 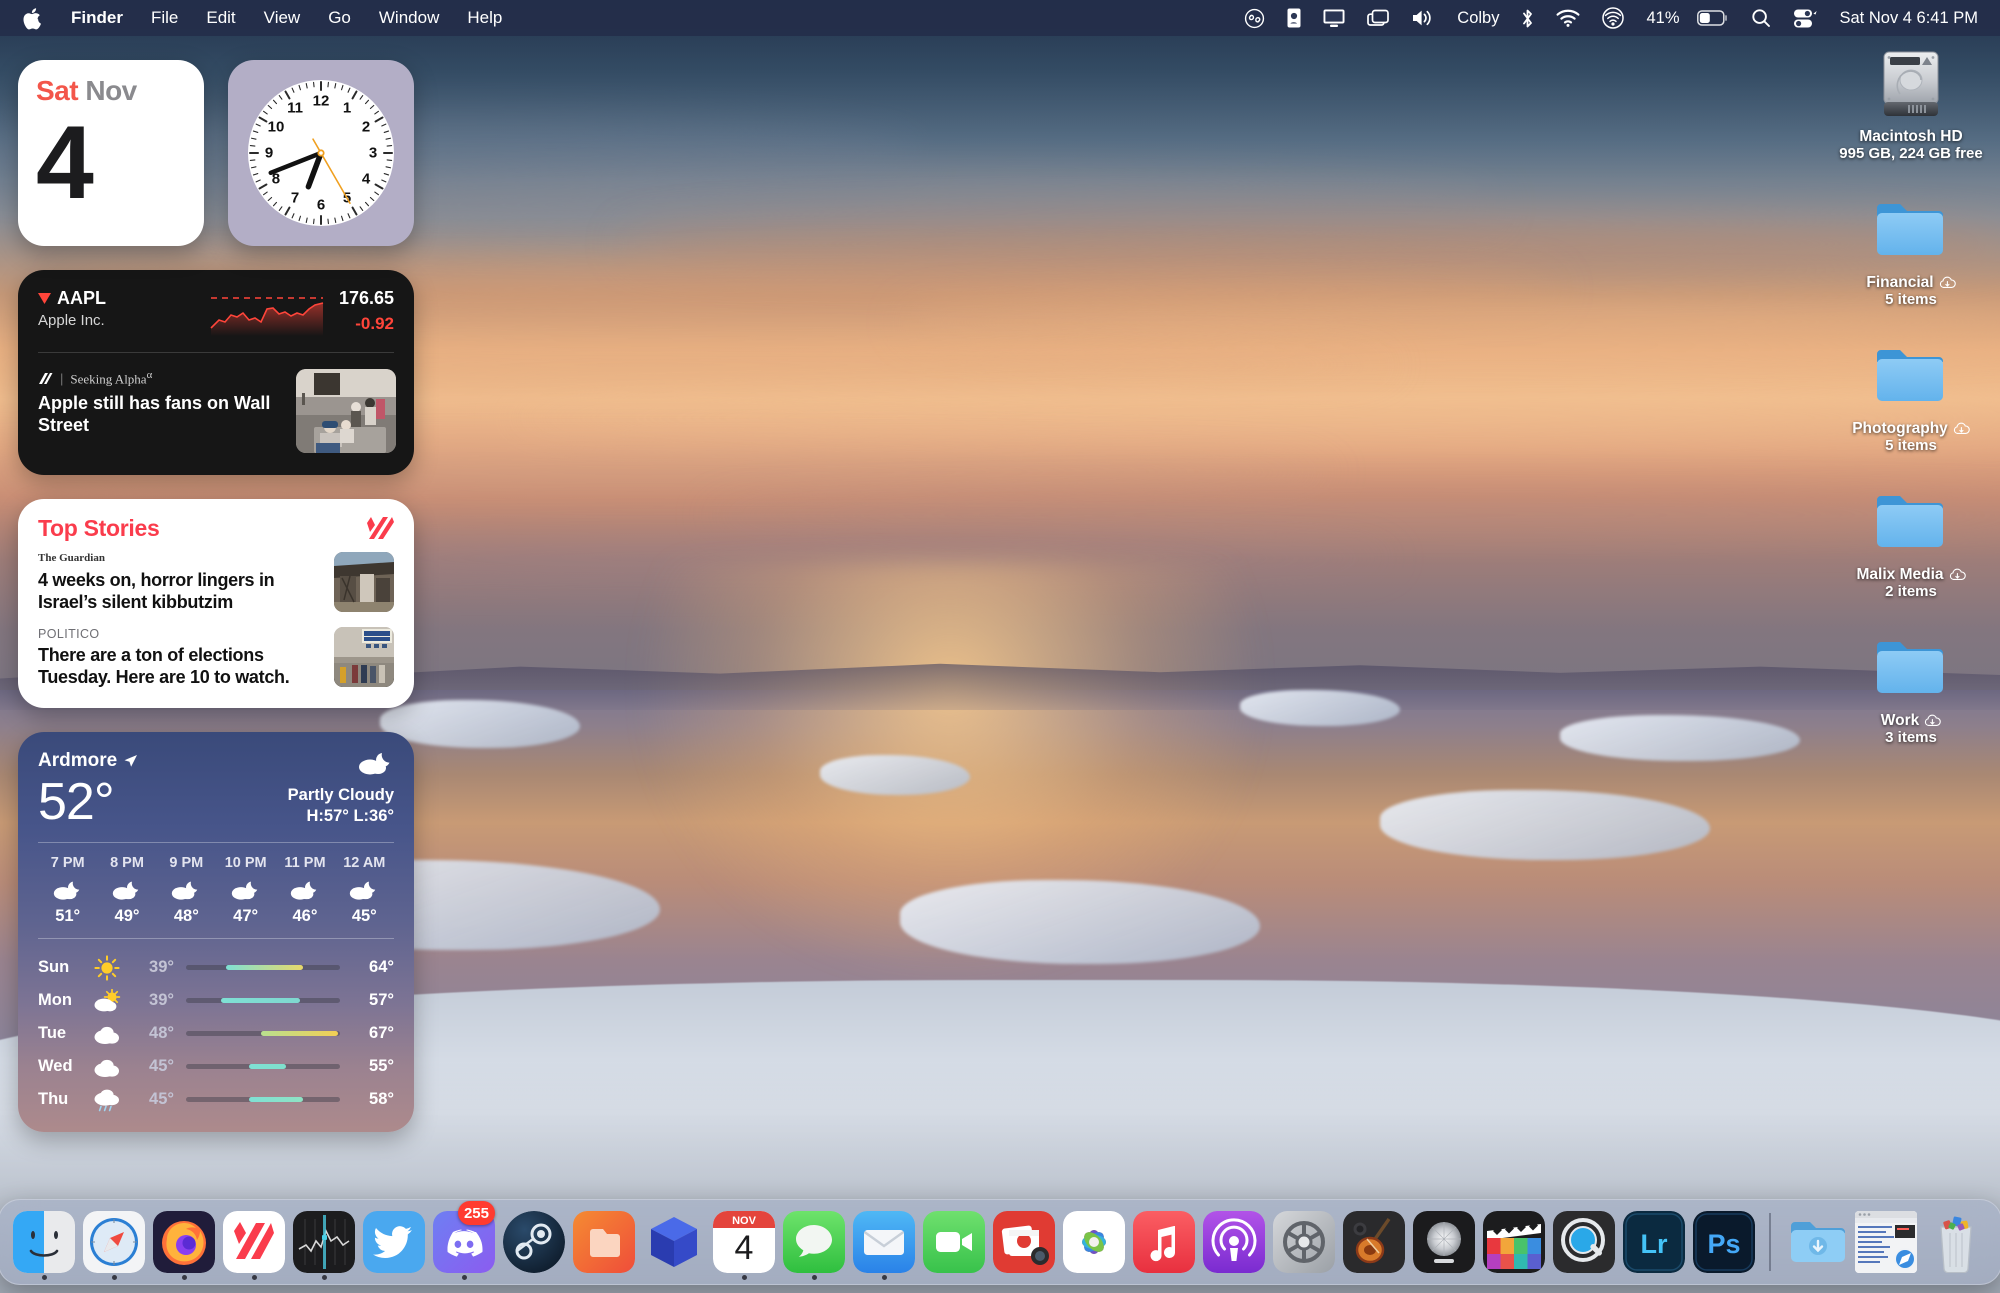 I want to click on desktop-icon-sublabel: 5 items, so click(x=1911, y=445).